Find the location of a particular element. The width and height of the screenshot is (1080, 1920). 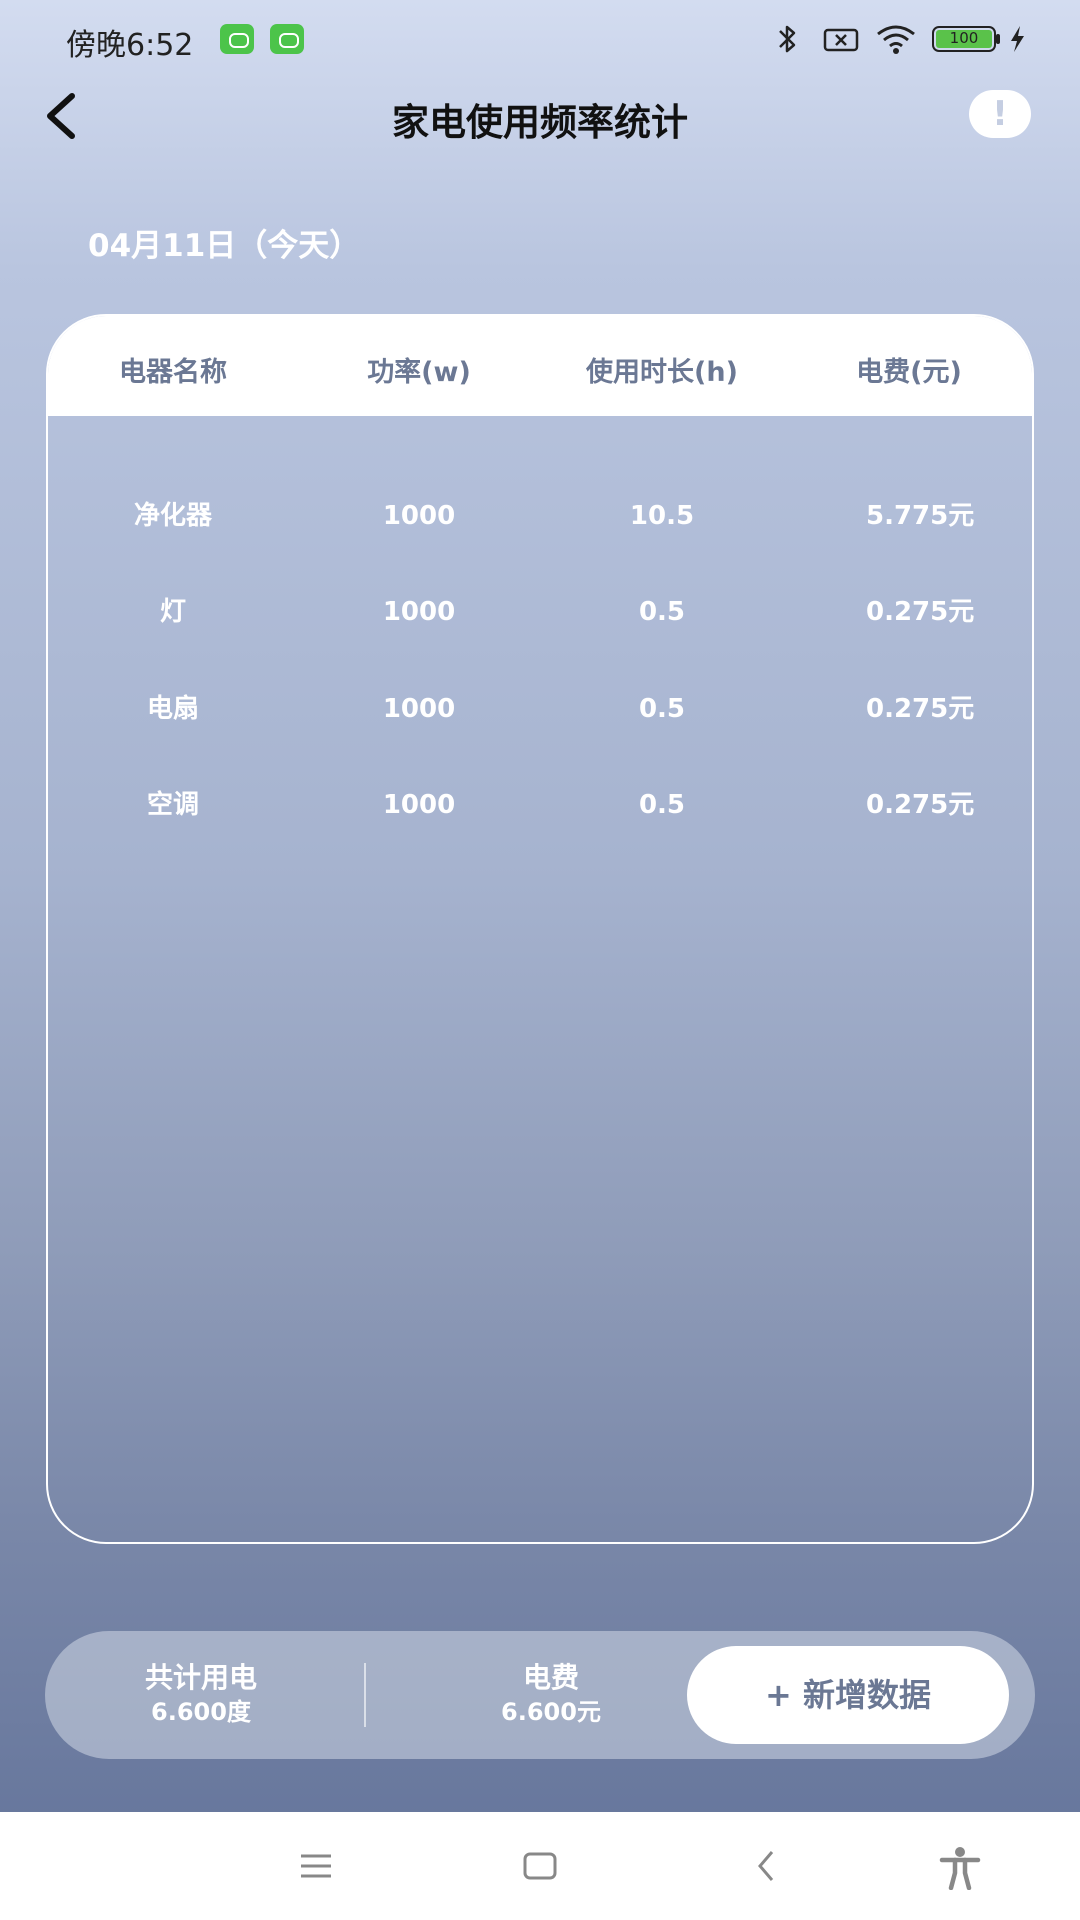

table-row: 灯 1000 0.5 0.275元 is located at coordinates (540, 612).